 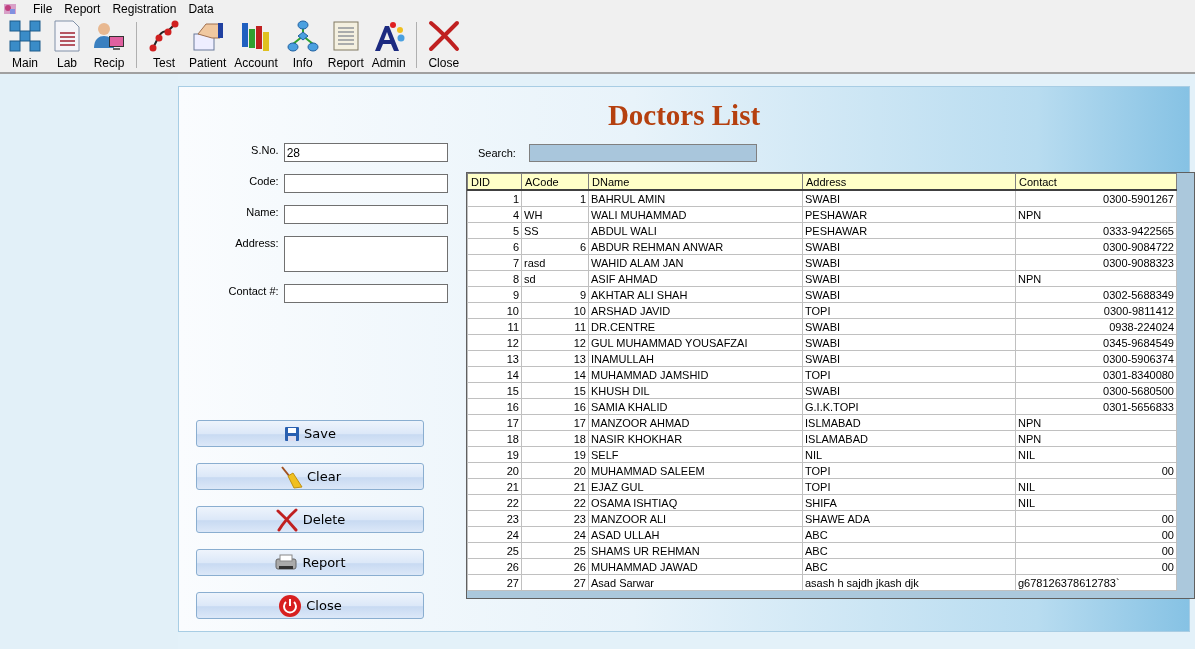 What do you see at coordinates (494, 278) in the screenshot?
I see `table-cell: 8` at bounding box center [494, 278].